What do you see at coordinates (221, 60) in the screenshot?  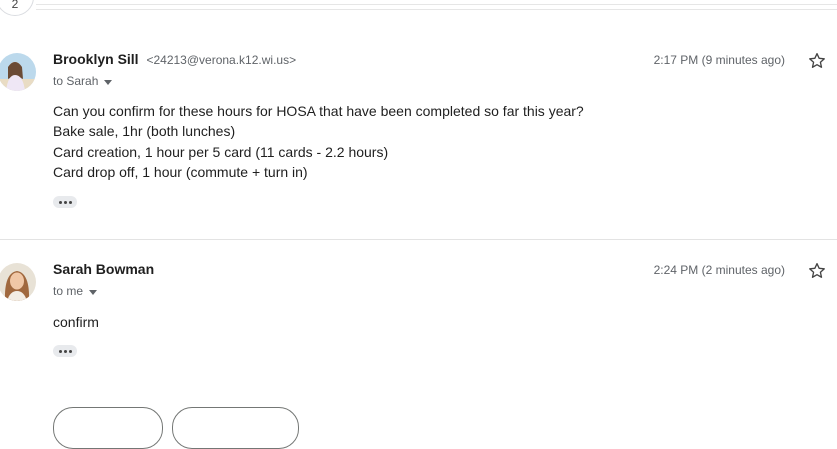 I see `sender-email: <24213@verona.k12.wi.us>` at bounding box center [221, 60].